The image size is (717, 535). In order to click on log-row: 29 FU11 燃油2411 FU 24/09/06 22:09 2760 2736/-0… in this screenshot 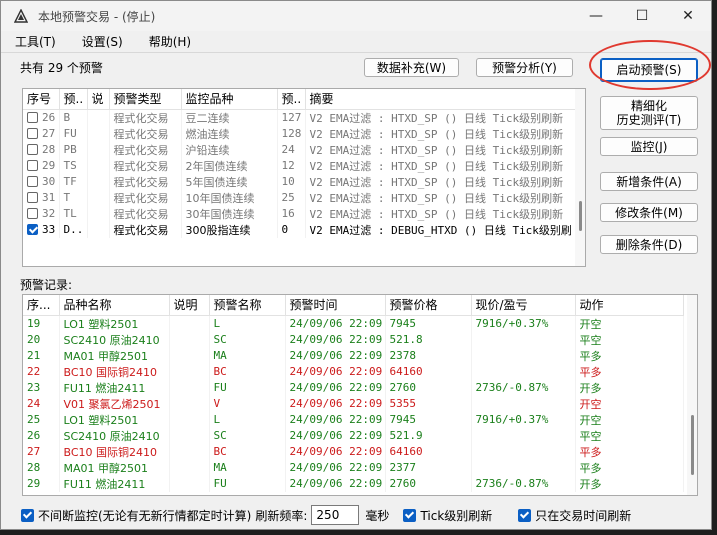, I will do `click(353, 483)`.